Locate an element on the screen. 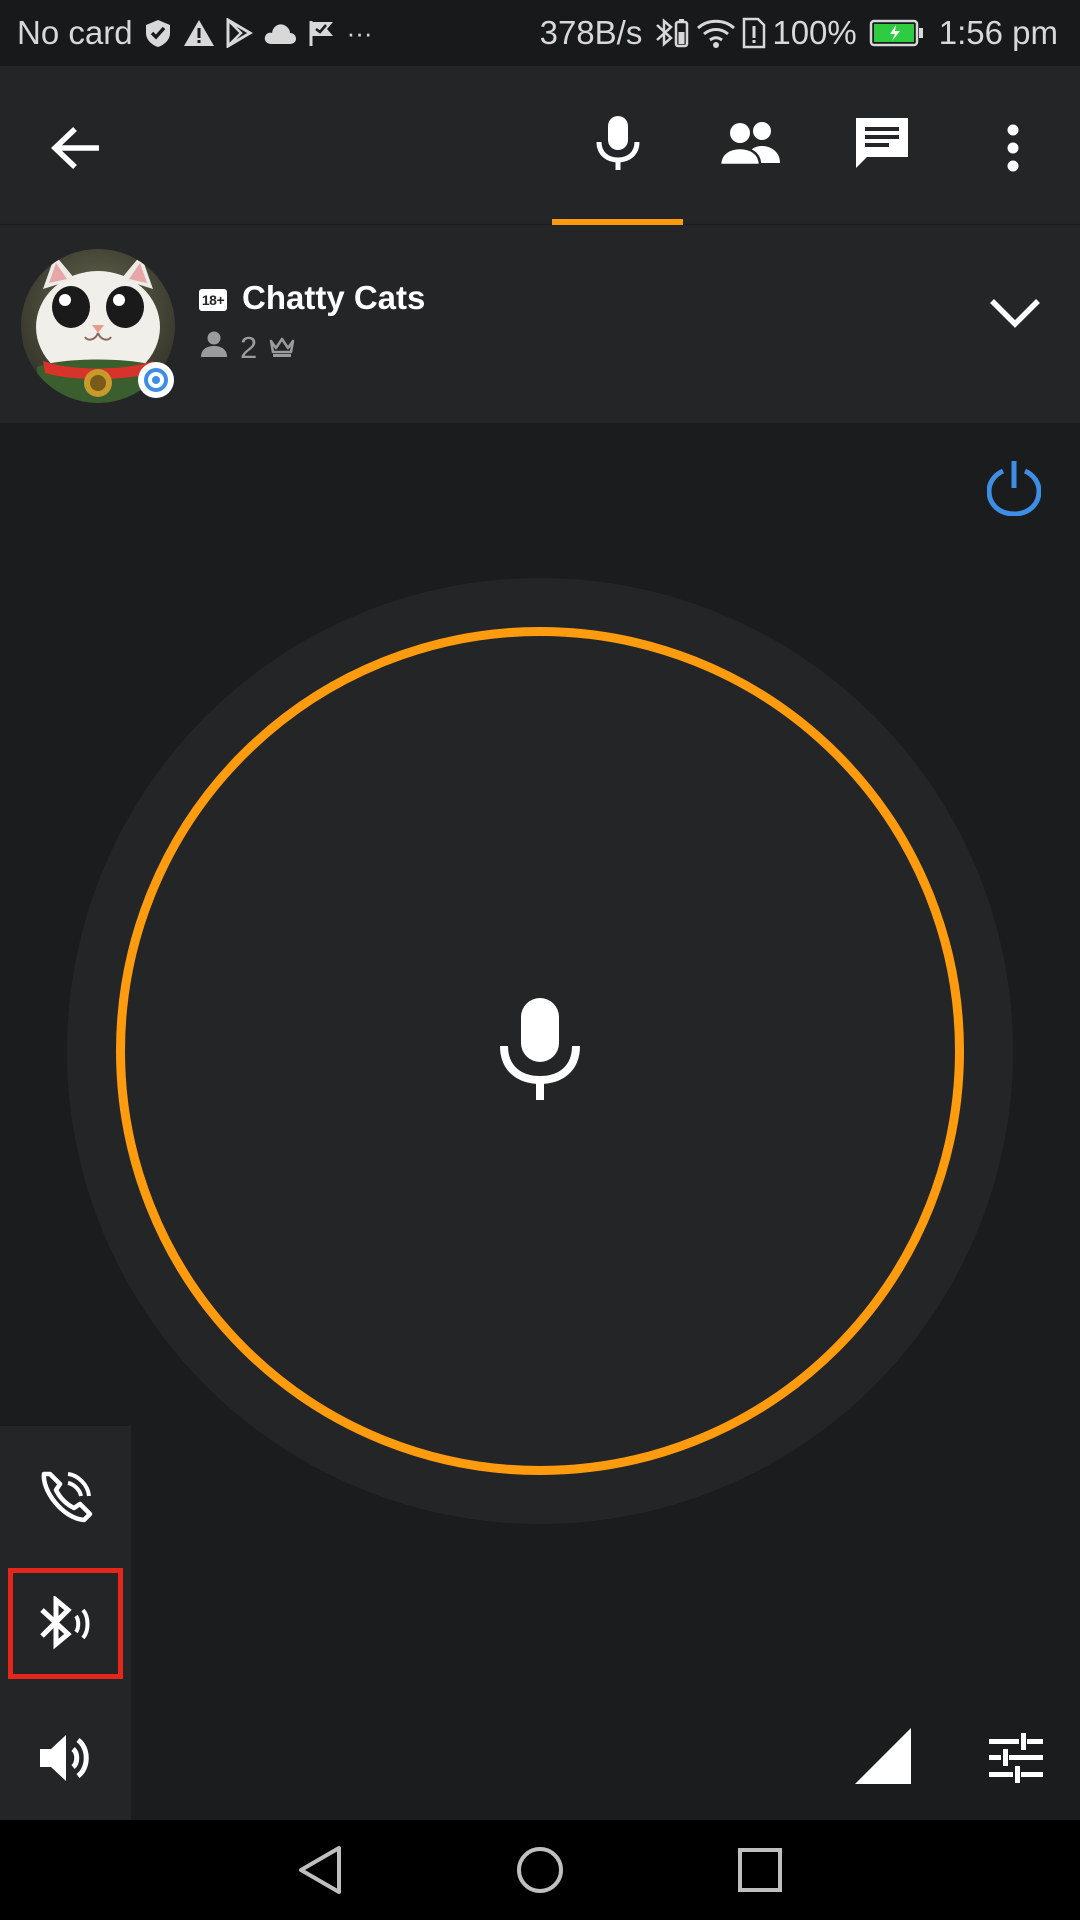 The image size is (1080, 1920). tab-chat is located at coordinates (882, 142).